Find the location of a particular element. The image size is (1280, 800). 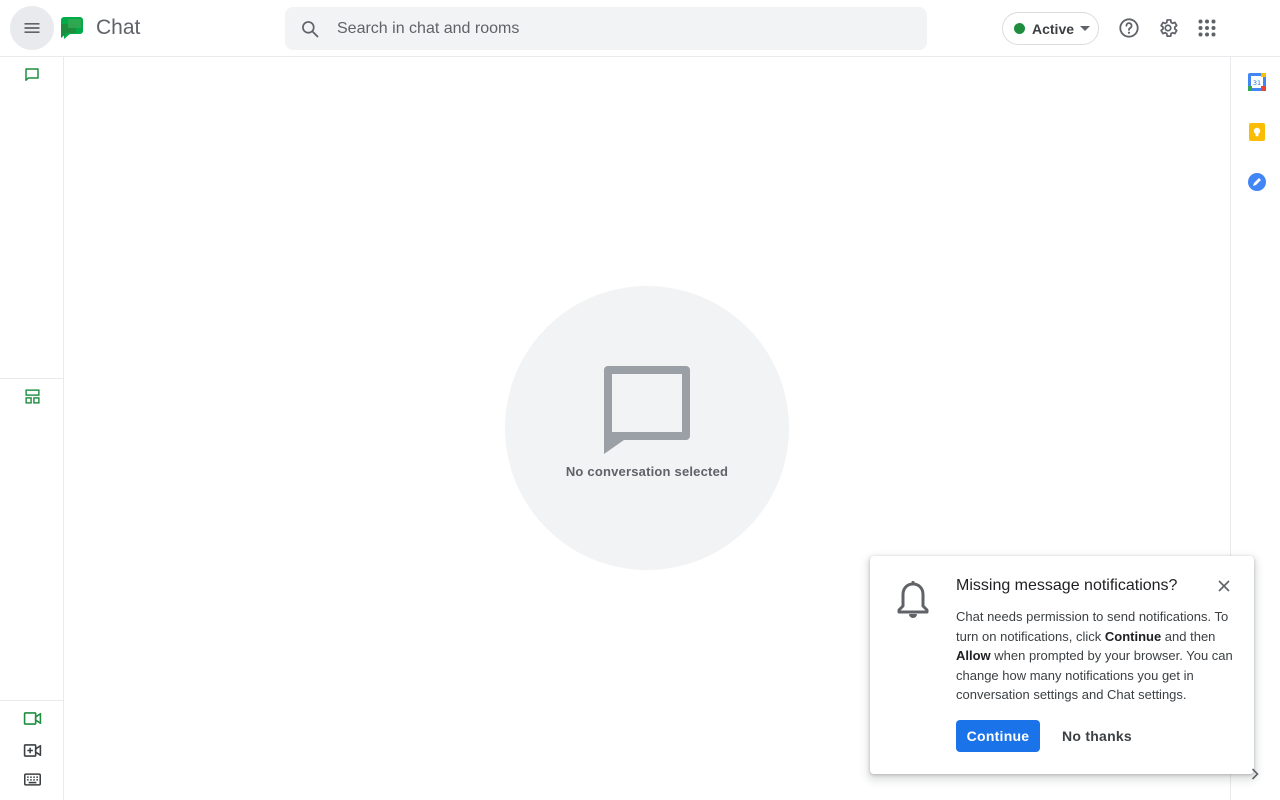

new-meeting-icon is located at coordinates (32, 750).